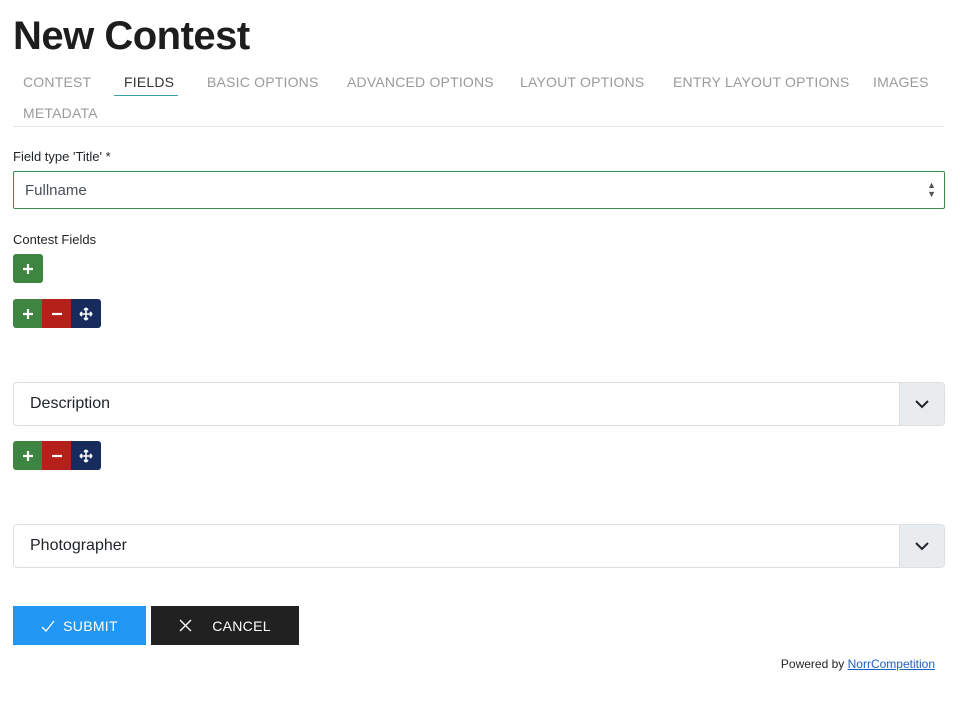 Image resolution: width=960 pixels, height=706 pixels. I want to click on tab-metadata: METADATA, so click(60, 113).